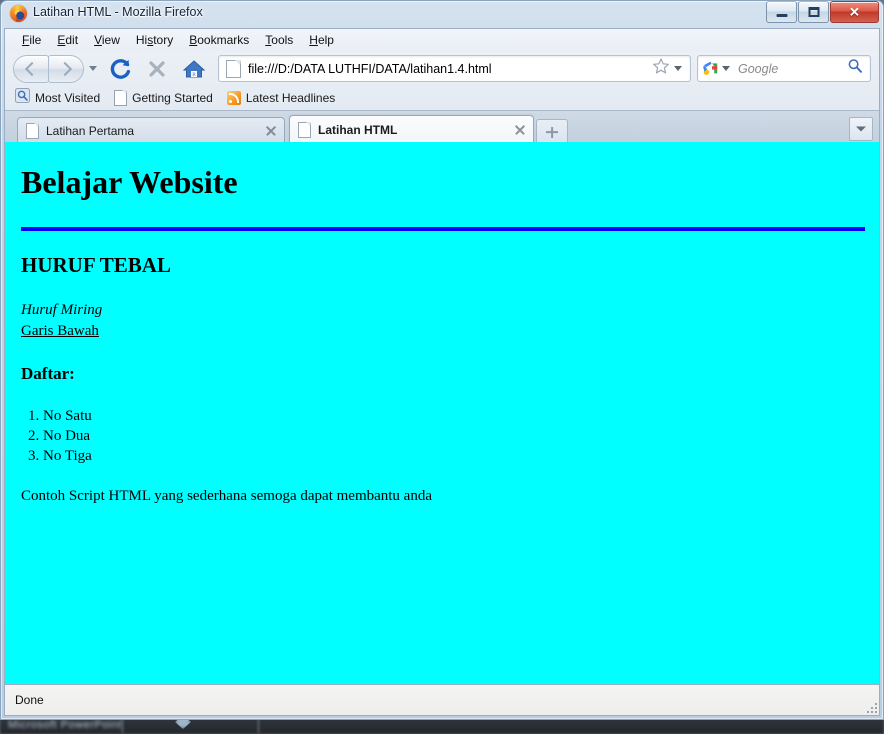  I want to click on maximize-icon, so click(813, 12).